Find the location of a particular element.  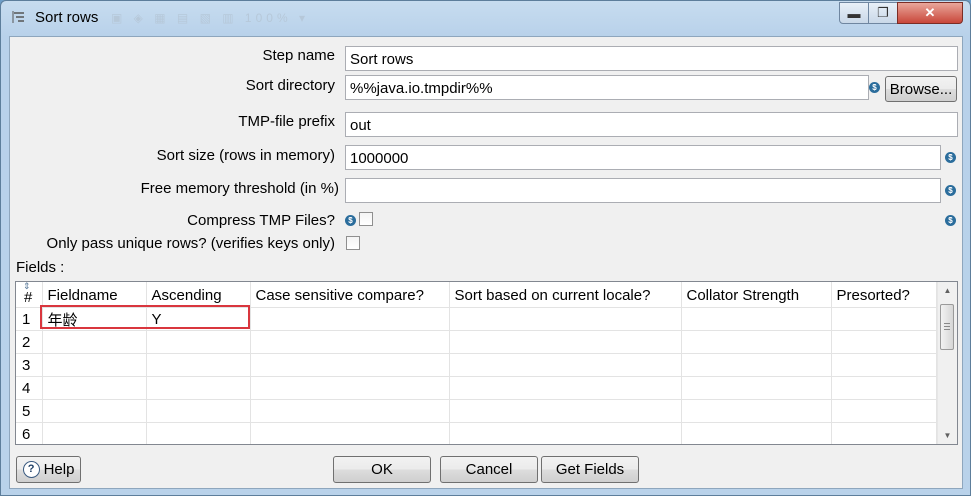

row-number: 3 is located at coordinates (29, 365).